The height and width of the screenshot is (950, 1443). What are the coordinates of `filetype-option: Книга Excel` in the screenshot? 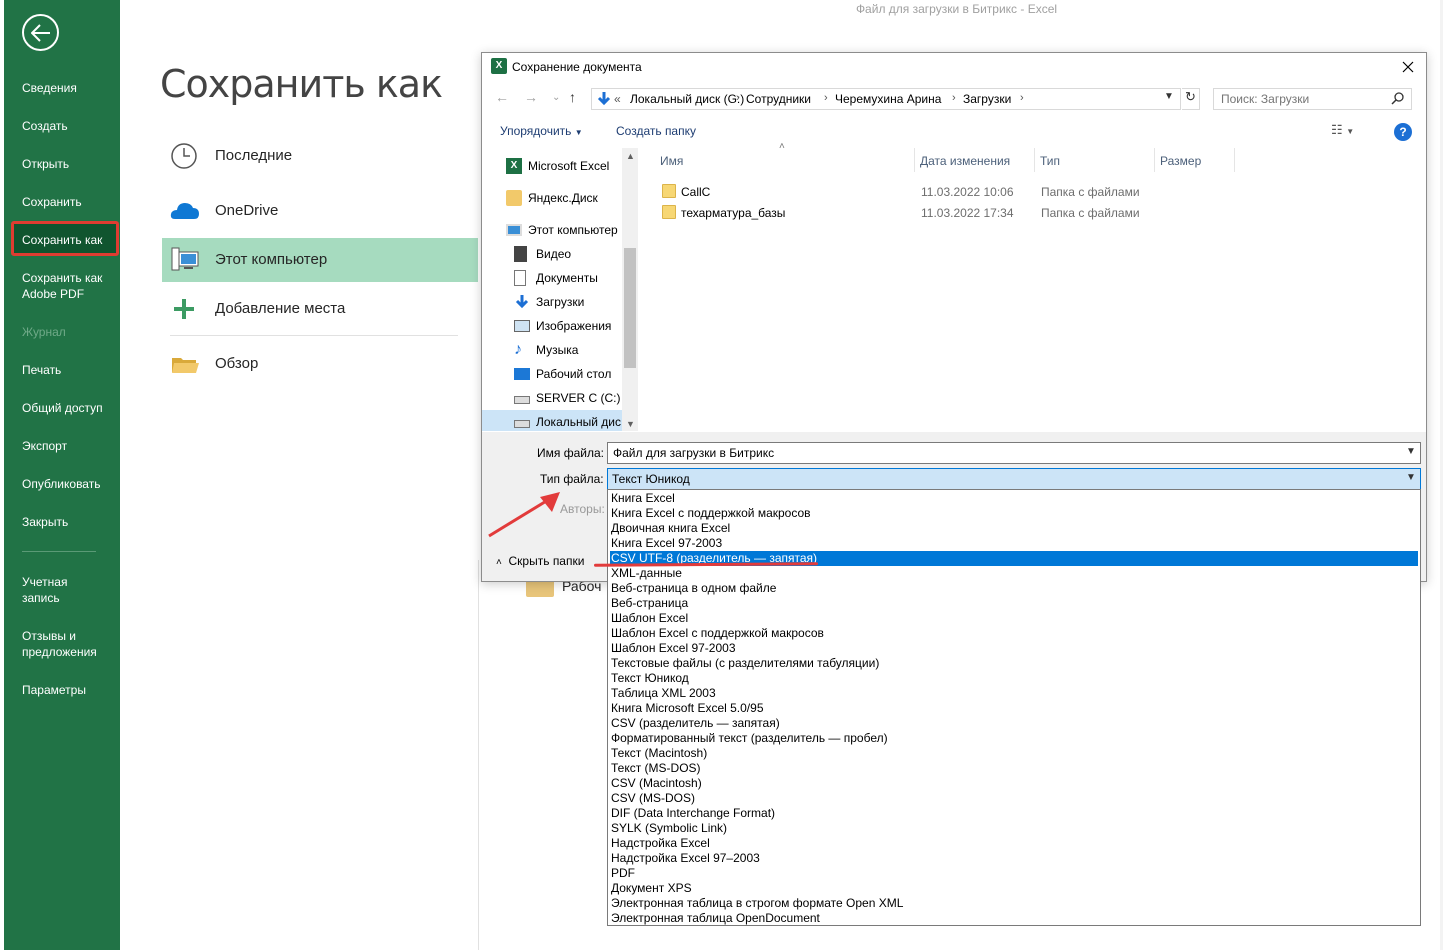 It's located at (1014, 498).